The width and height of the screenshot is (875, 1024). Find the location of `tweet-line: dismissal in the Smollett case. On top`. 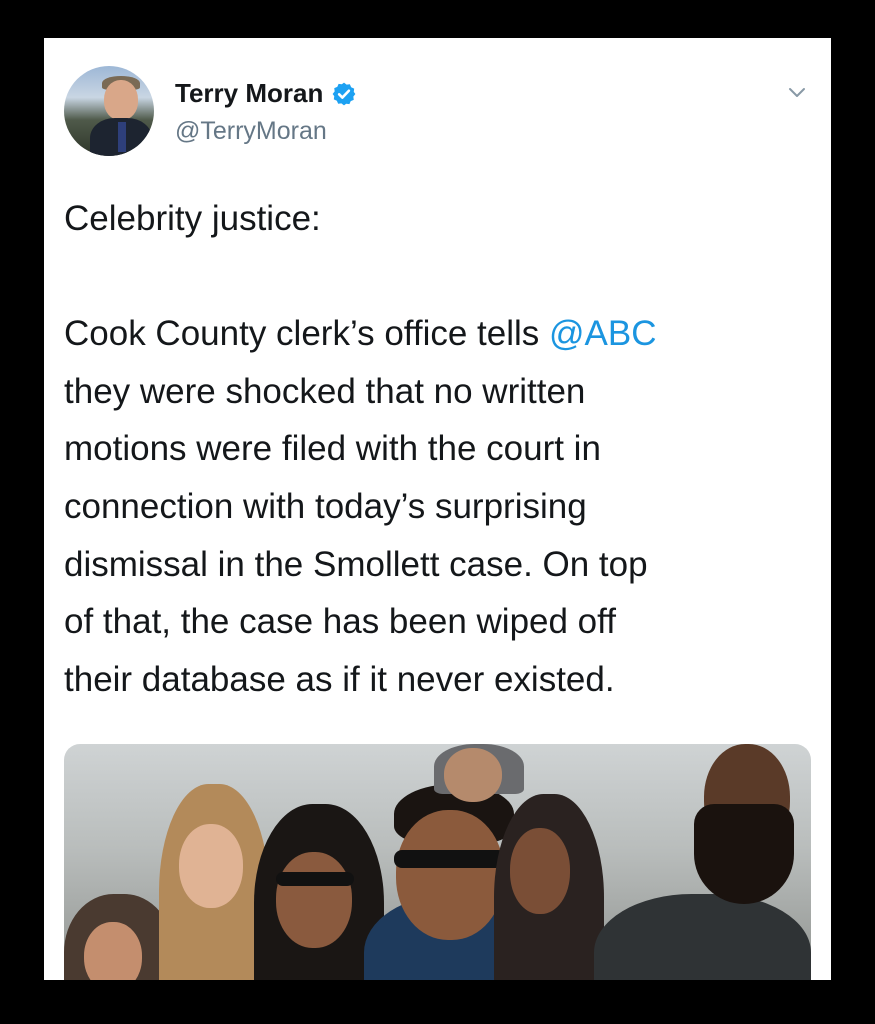

tweet-line: dismissal in the Smollett case. On top is located at coordinates (356, 564).